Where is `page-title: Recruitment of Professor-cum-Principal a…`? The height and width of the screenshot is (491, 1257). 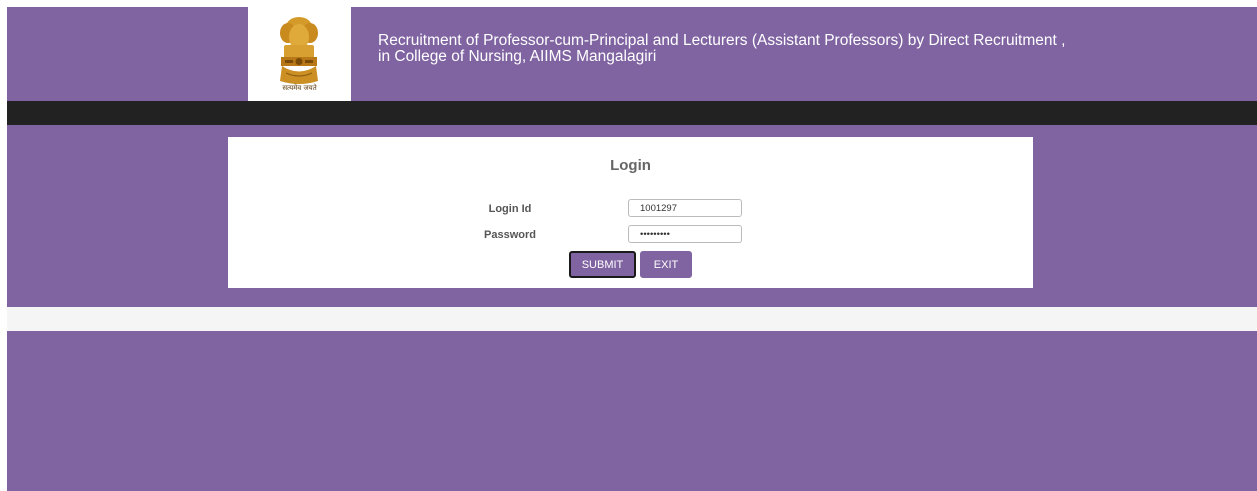
page-title: Recruitment of Professor-cum-Principal a… is located at coordinates (722, 48).